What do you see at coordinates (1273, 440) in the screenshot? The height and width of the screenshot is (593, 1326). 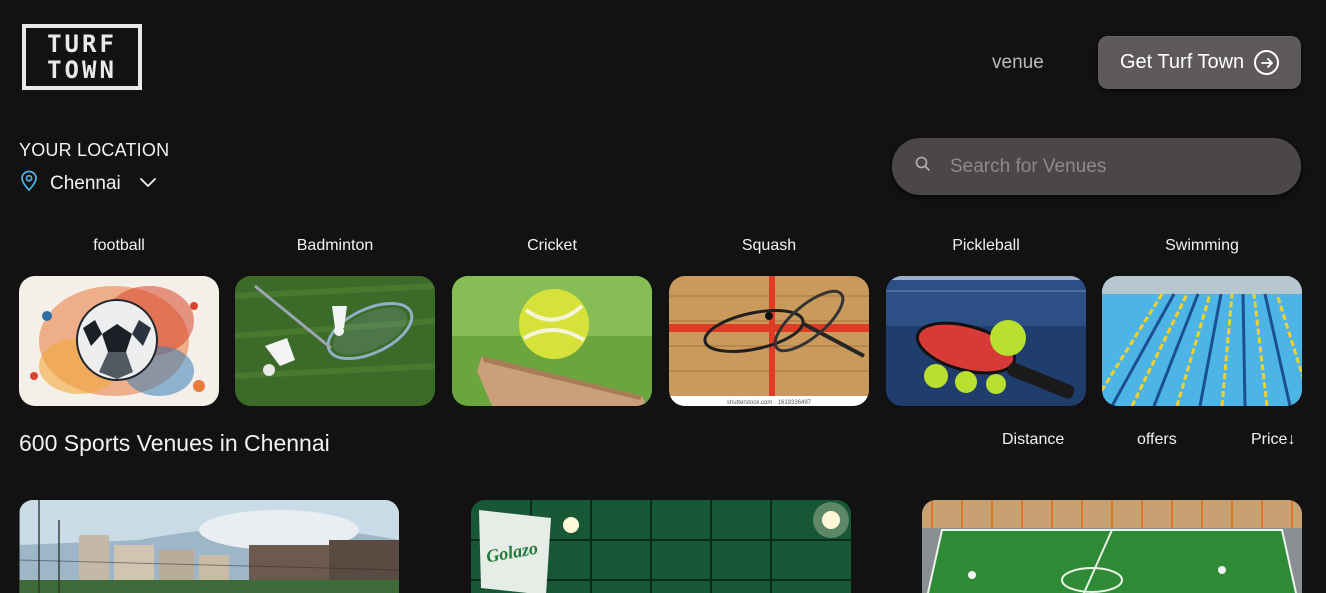 I see `sort-price: Price↓` at bounding box center [1273, 440].